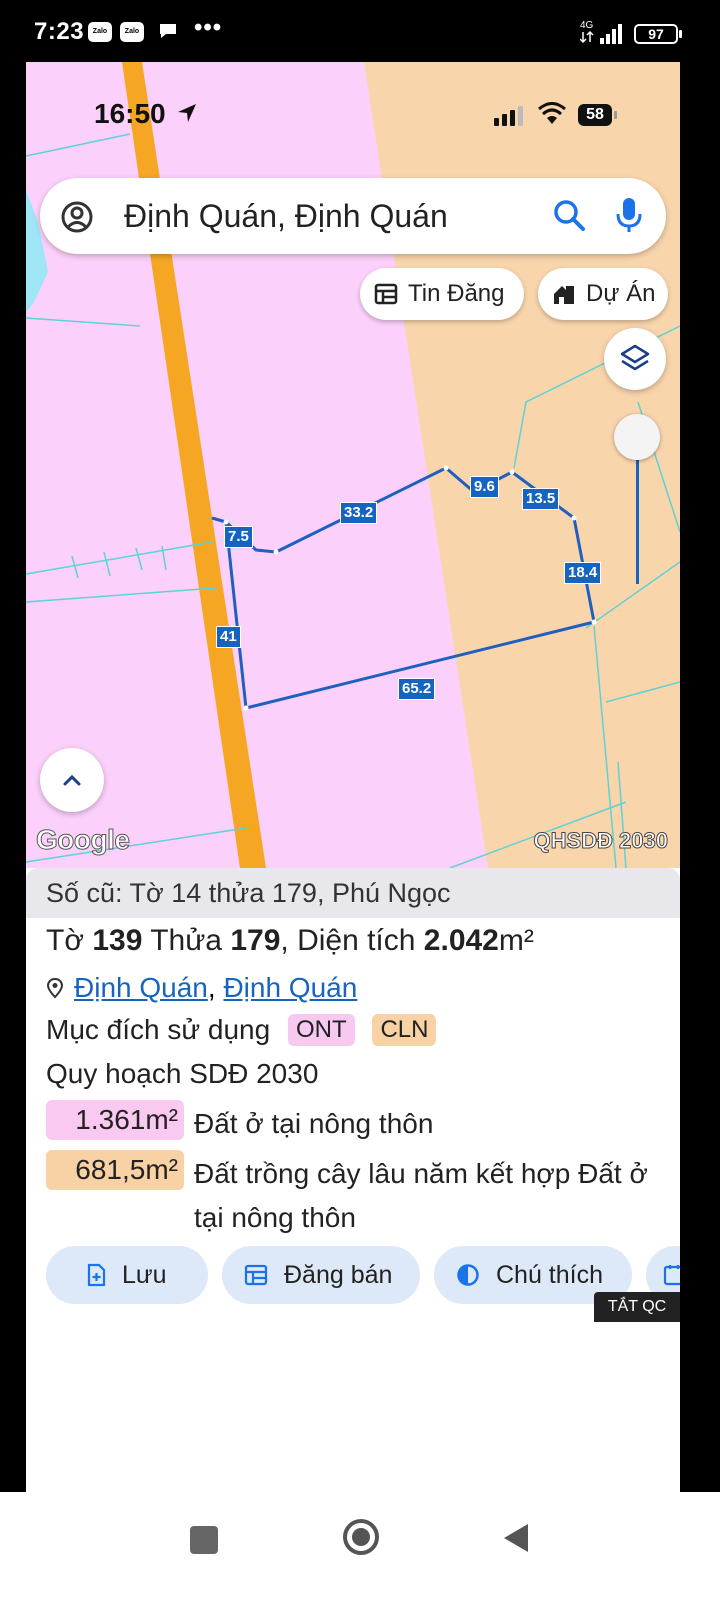  I want to click on segment-length-label: 13.5, so click(541, 499).